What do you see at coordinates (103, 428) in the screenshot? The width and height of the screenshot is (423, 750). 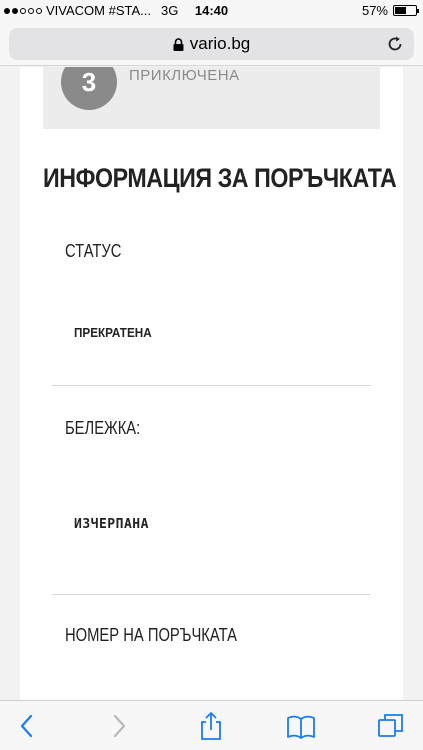 I see `note-label: БЕЛЕЖКА:` at bounding box center [103, 428].